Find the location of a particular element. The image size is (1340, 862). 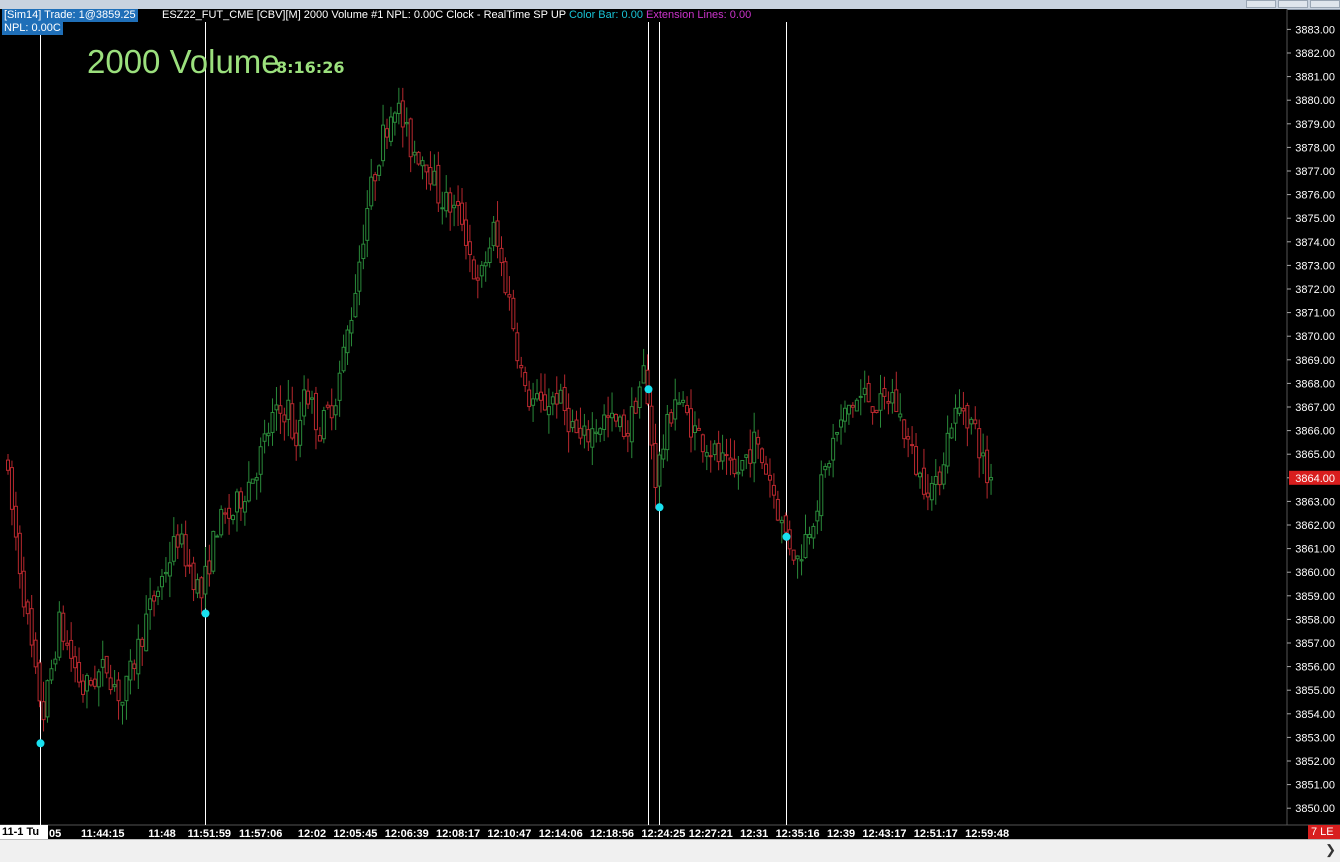

horizontal-scrollbar: ❯ is located at coordinates (670, 850).